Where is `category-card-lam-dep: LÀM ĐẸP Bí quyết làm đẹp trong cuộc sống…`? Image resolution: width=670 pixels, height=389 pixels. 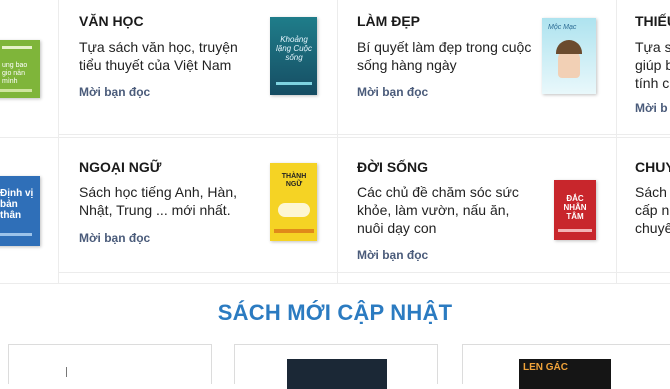
category-card-lam-dep: LÀM ĐẸP Bí quyết làm đẹp trong cuộc sống… is located at coordinates (477, 67).